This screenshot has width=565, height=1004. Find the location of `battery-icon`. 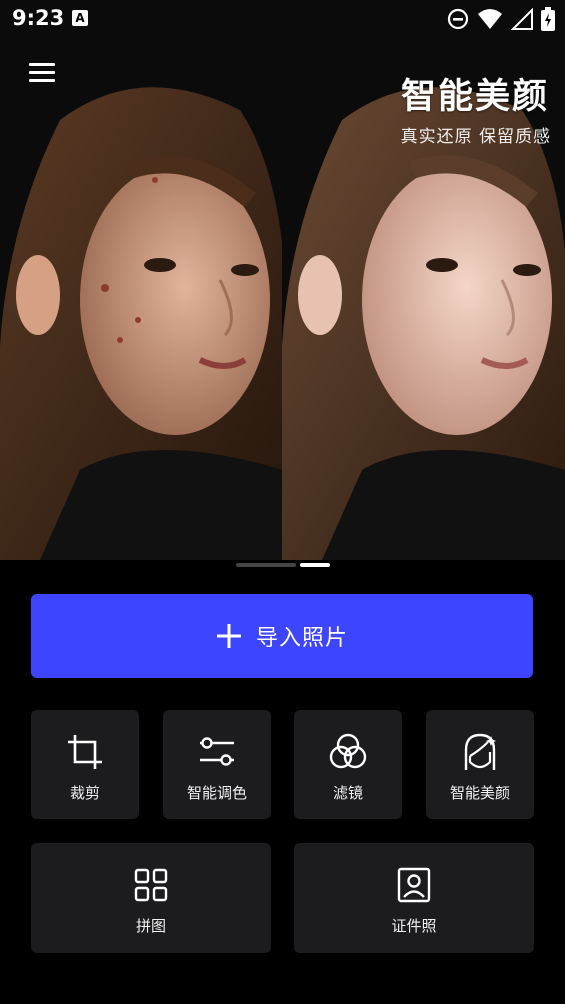

battery-icon is located at coordinates (548, 19).